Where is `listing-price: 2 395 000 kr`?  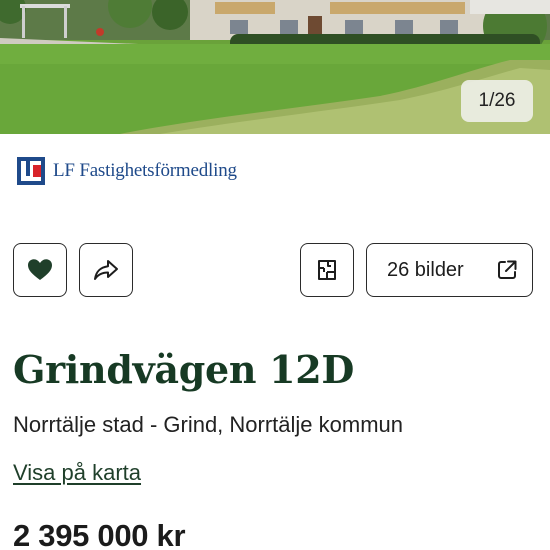 listing-price: 2 395 000 kr is located at coordinates (99, 534).